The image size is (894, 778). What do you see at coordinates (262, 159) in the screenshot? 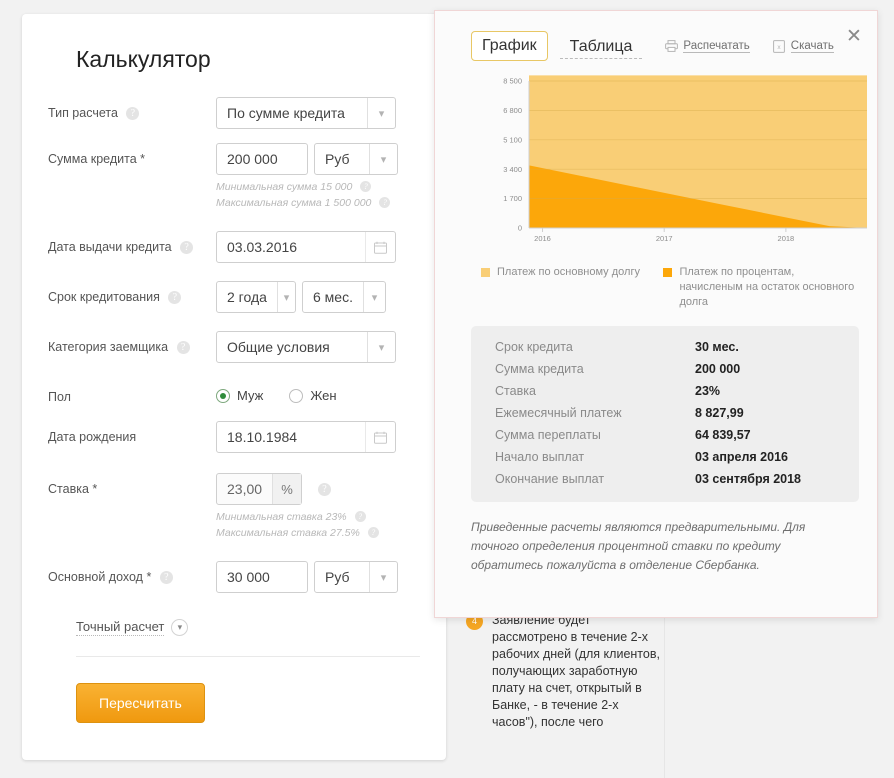
I see `loan-amount-input: 200 000` at bounding box center [262, 159].